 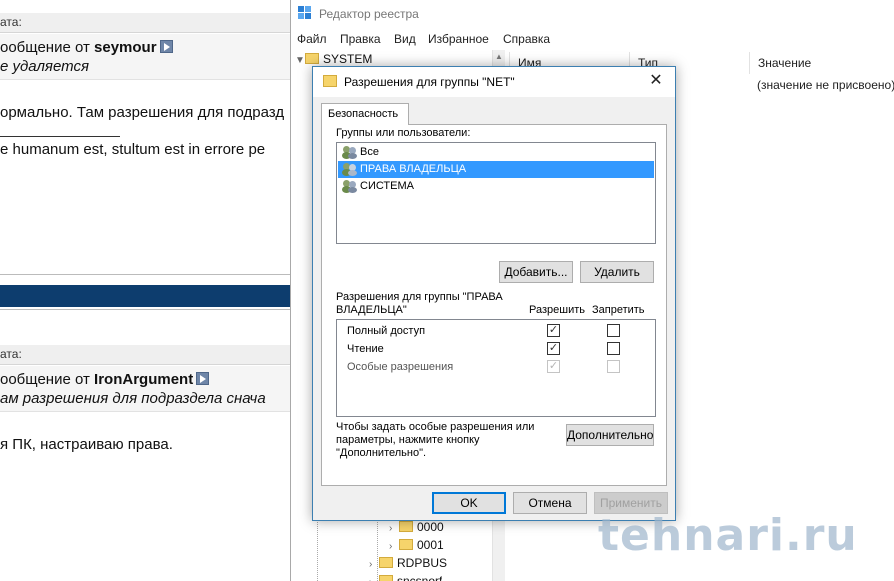 I want to click on tree-node-rdpbus: › RDPBUS, so click(x=408, y=564).